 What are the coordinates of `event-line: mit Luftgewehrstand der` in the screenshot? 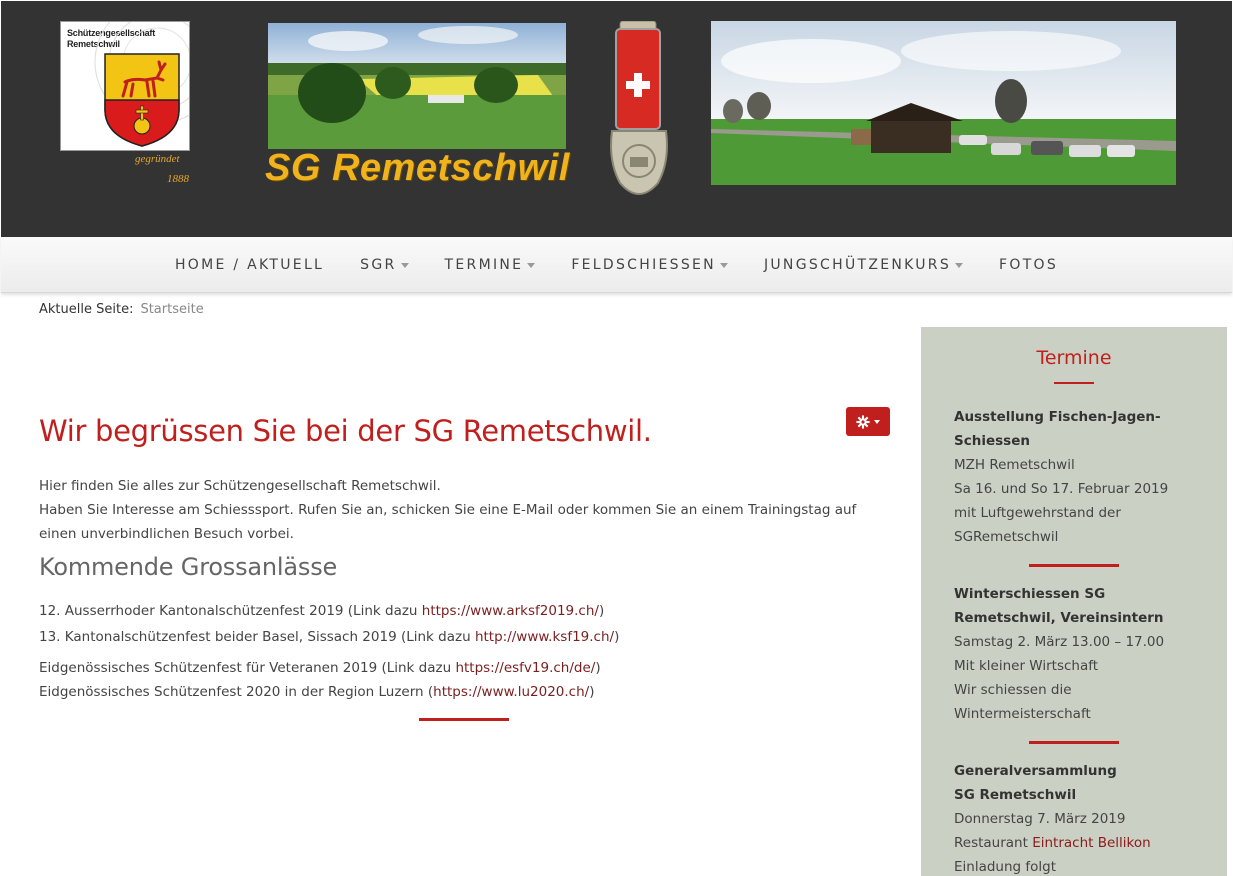 It's located at (1037, 513).